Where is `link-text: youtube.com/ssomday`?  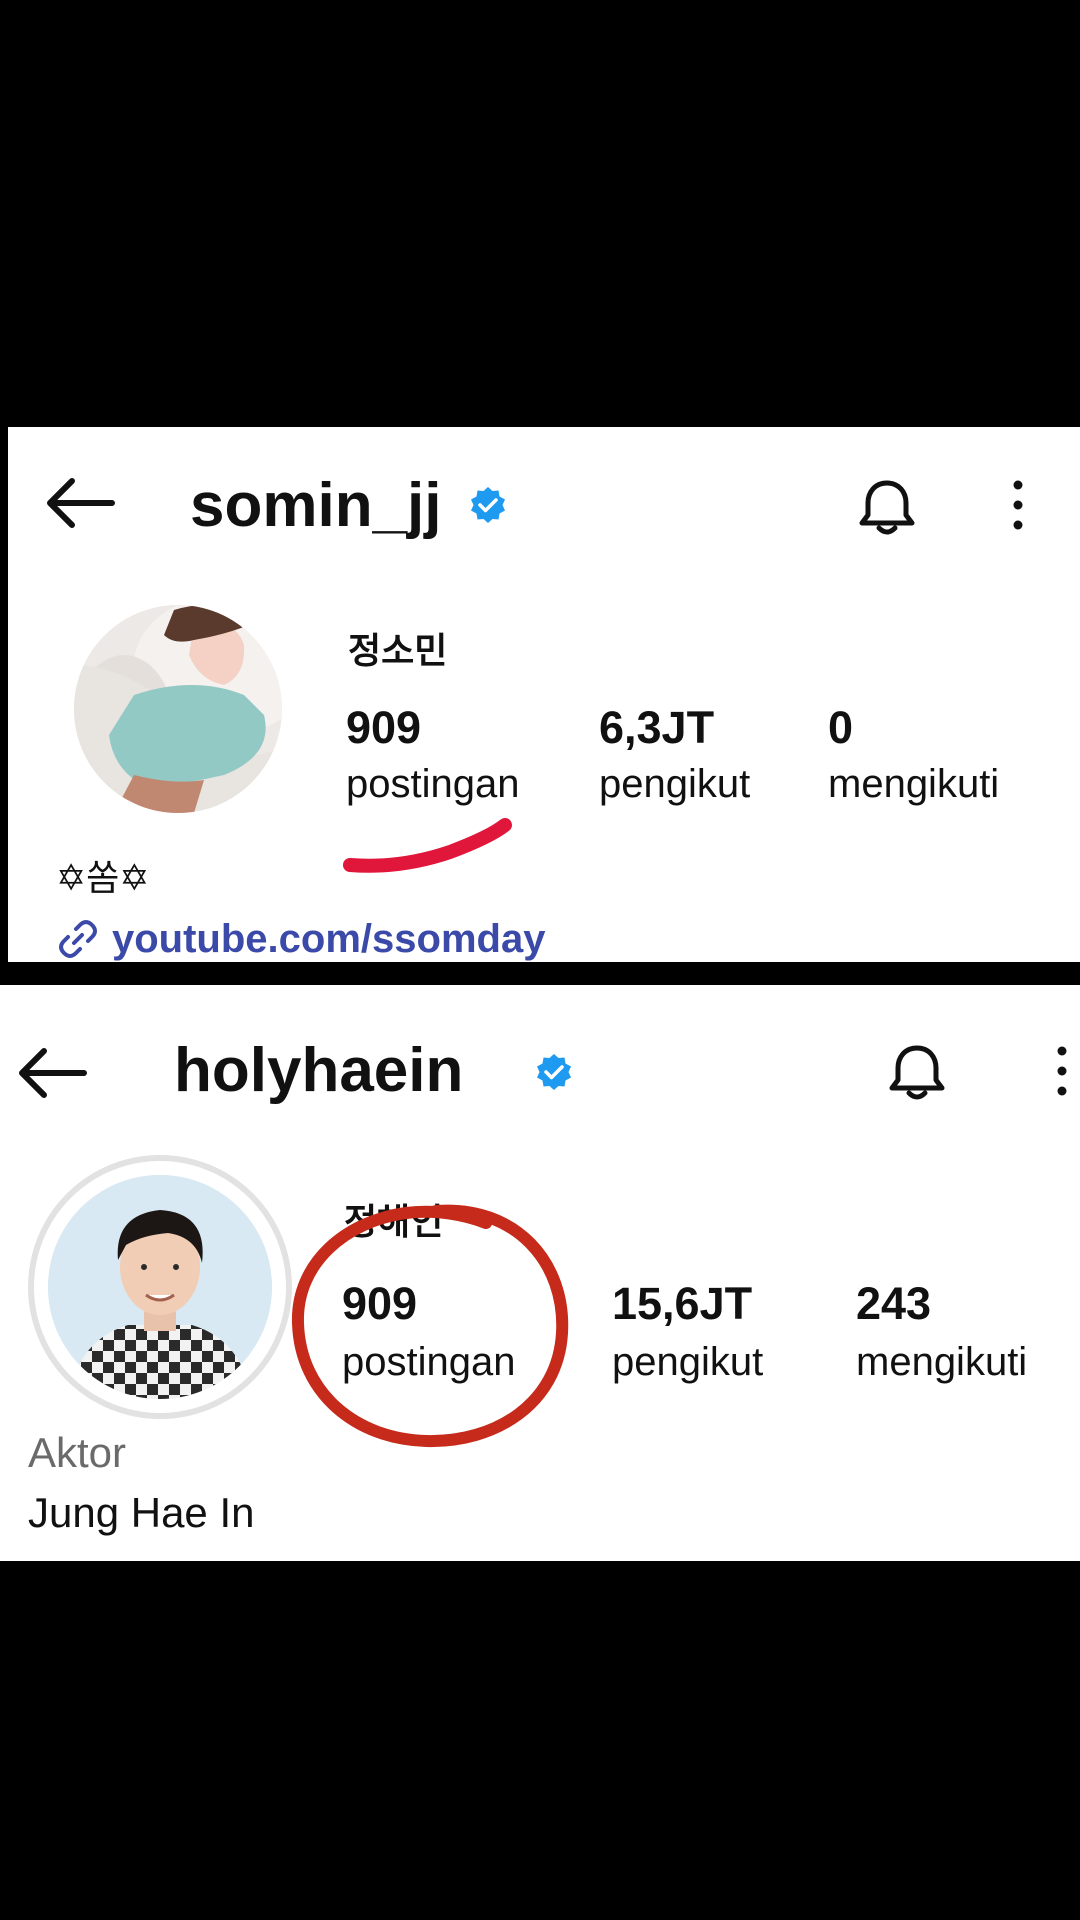 link-text: youtube.com/ssomday is located at coordinates (328, 939).